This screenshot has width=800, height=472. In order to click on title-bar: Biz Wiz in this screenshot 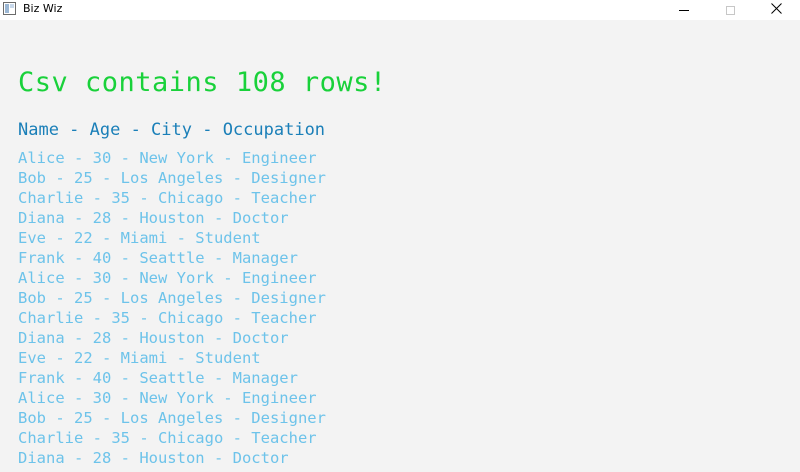, I will do `click(400, 10)`.